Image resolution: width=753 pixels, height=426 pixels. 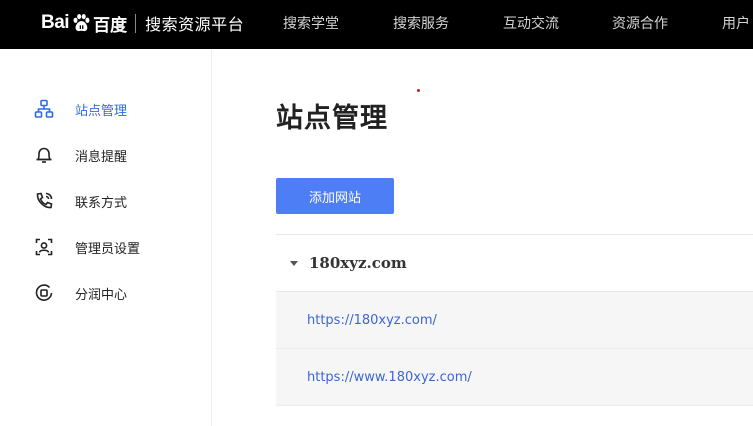 What do you see at coordinates (55, 22) in the screenshot?
I see `logo-text-bai: Bai` at bounding box center [55, 22].